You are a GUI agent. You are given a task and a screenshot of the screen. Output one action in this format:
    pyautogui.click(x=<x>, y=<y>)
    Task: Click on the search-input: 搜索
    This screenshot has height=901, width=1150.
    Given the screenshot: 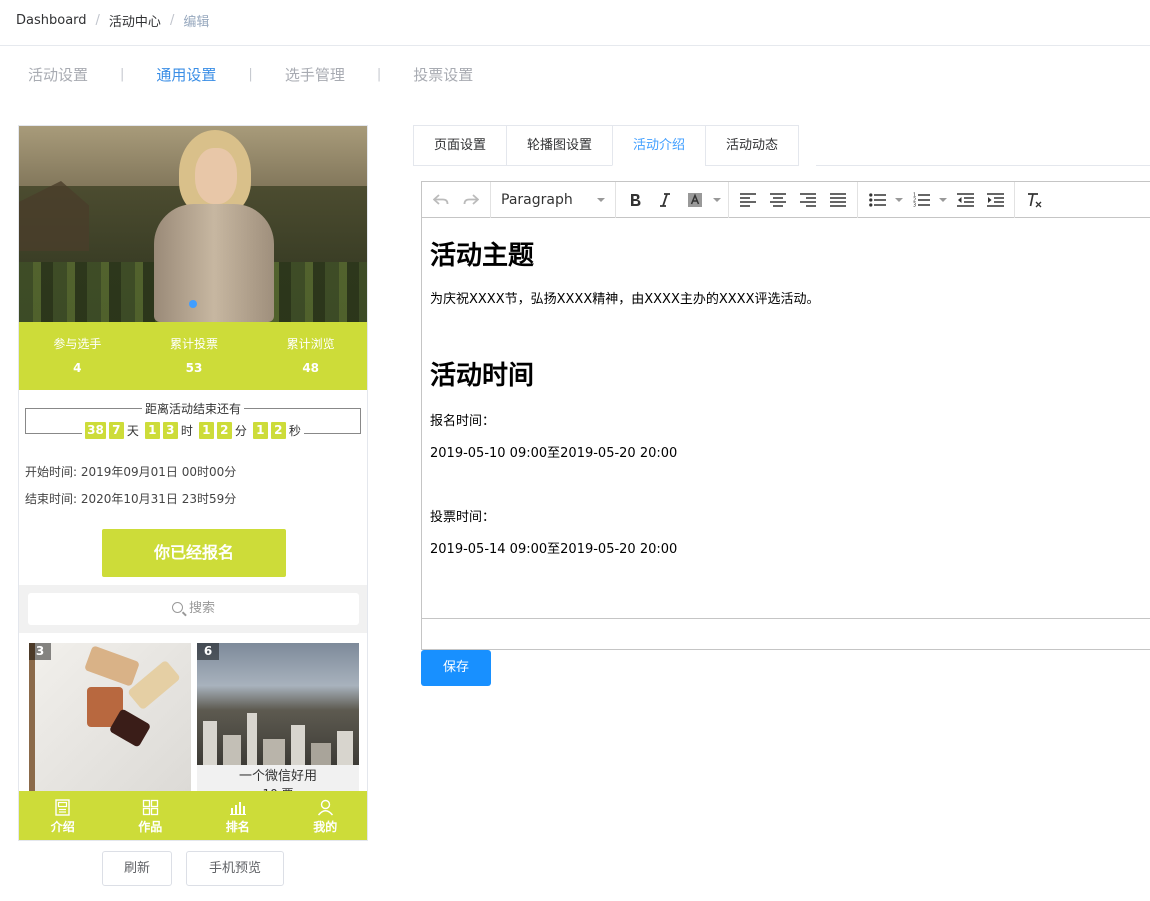 What is the action you would take?
    pyautogui.click(x=193, y=609)
    